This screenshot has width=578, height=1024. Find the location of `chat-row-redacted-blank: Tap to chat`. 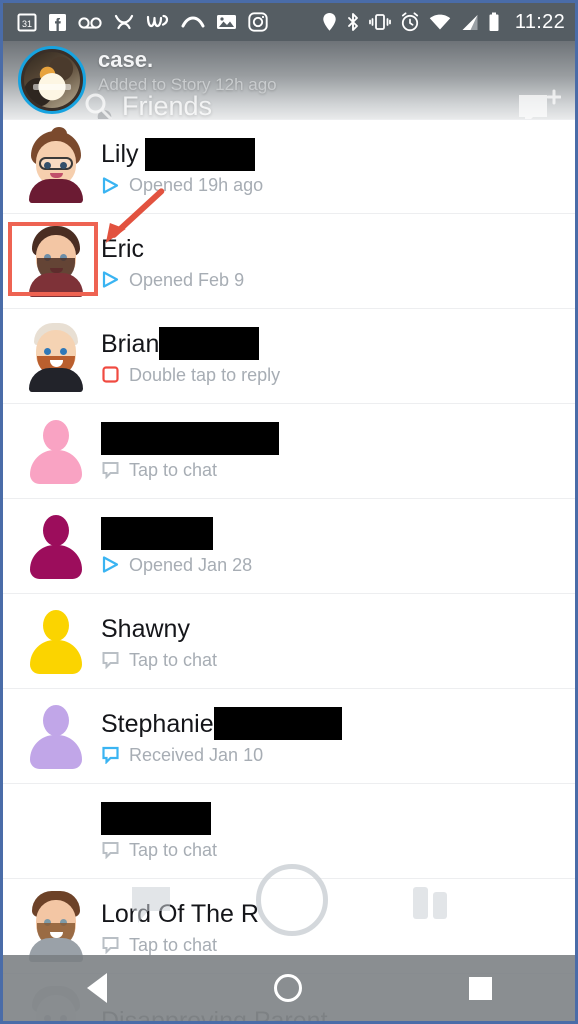

chat-row-redacted-blank: Tap to chat is located at coordinates (289, 831).